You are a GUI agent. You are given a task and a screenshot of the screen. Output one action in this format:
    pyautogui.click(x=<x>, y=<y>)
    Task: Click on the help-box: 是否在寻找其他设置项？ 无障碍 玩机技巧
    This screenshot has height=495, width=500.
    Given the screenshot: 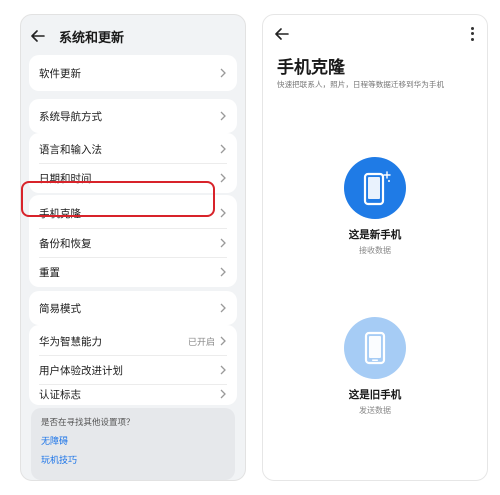 What is the action you would take?
    pyautogui.click(x=133, y=444)
    